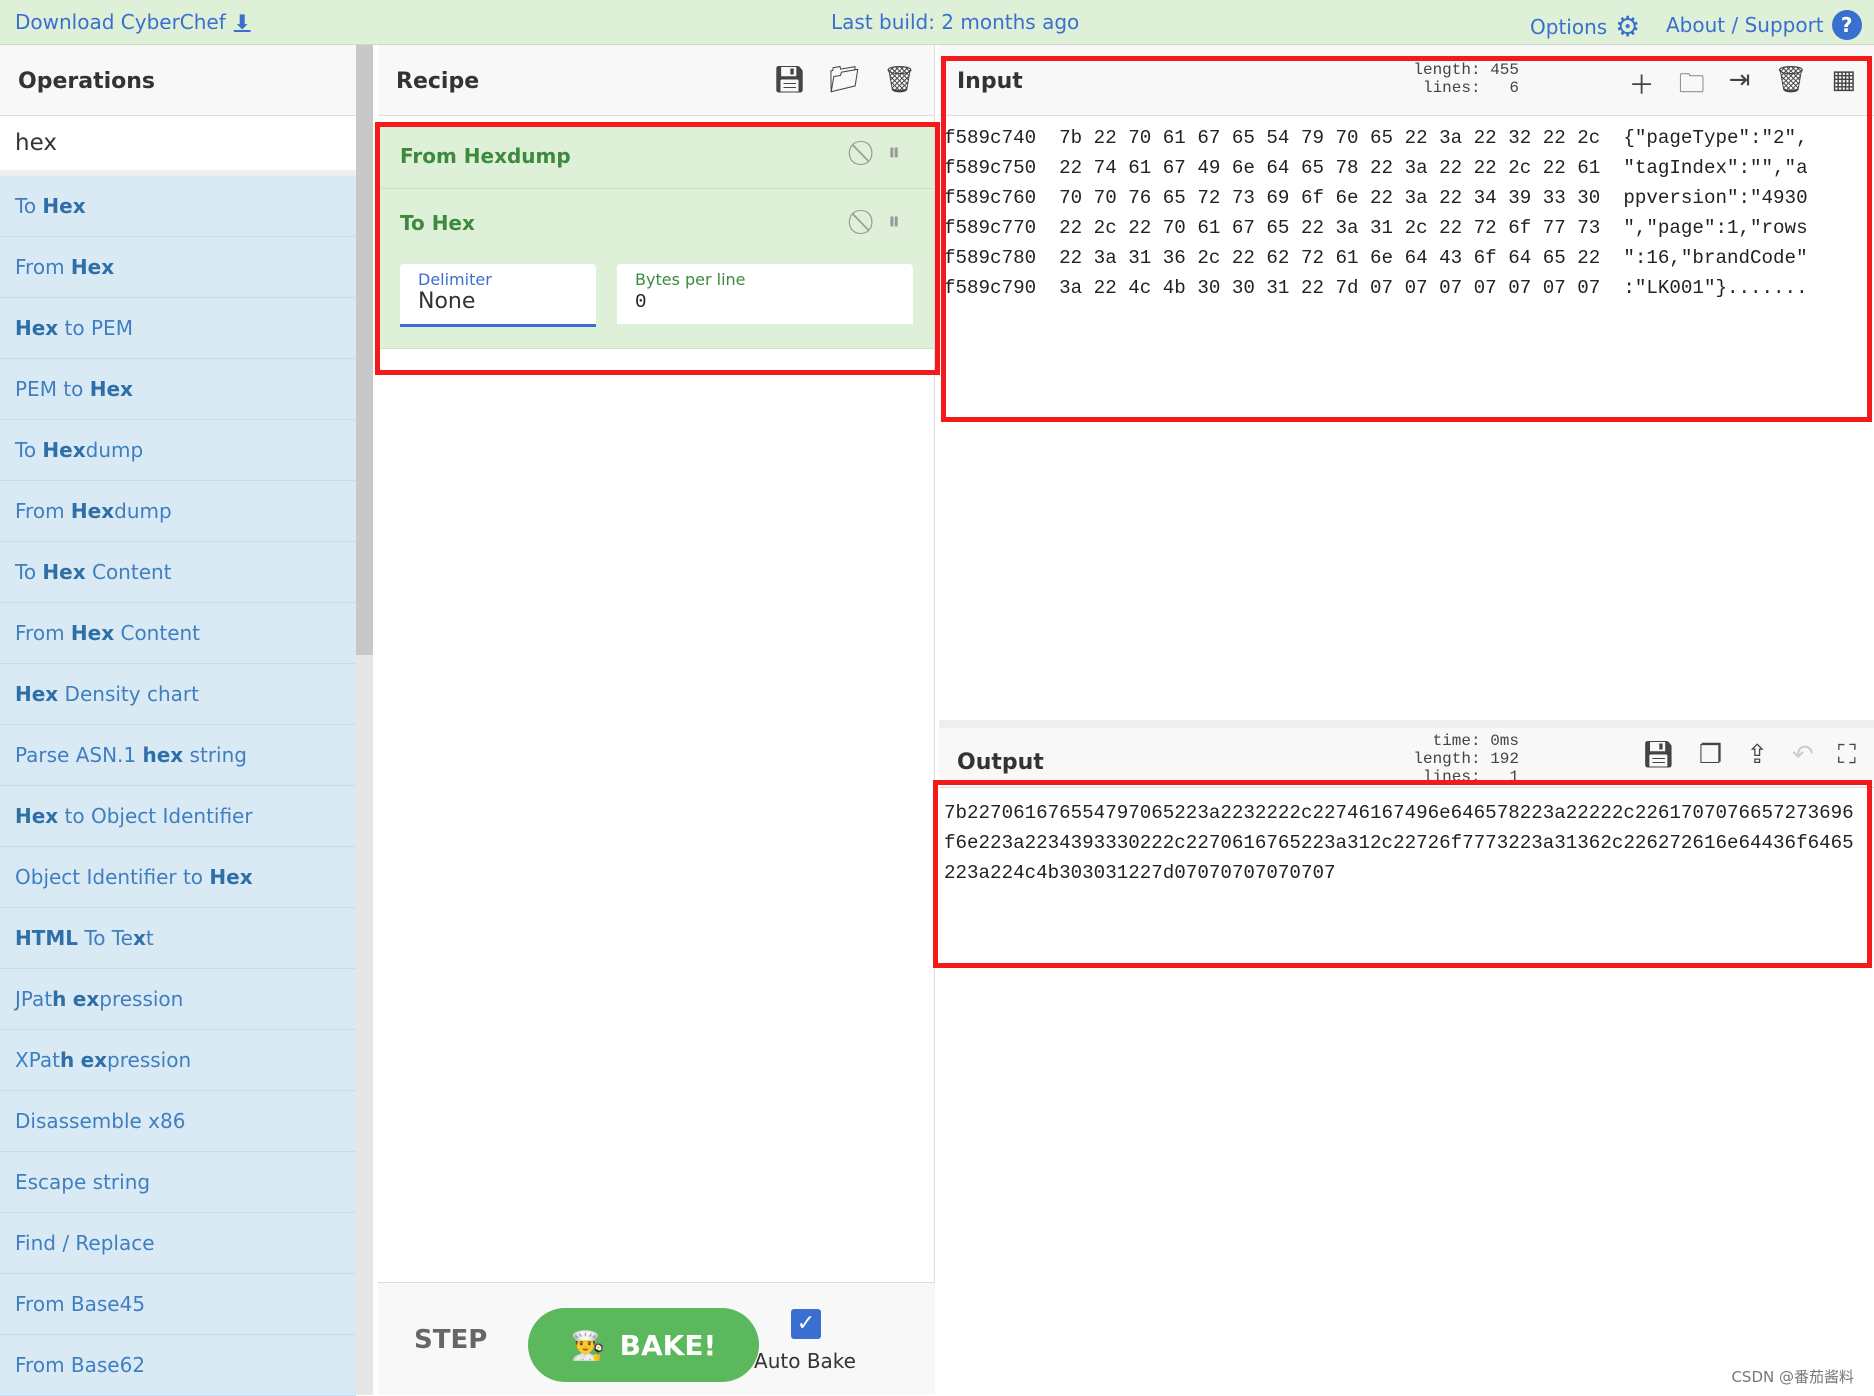 The height and width of the screenshot is (1396, 1874). I want to click on operation-label-part: Parse ASN.1, so click(79, 755).